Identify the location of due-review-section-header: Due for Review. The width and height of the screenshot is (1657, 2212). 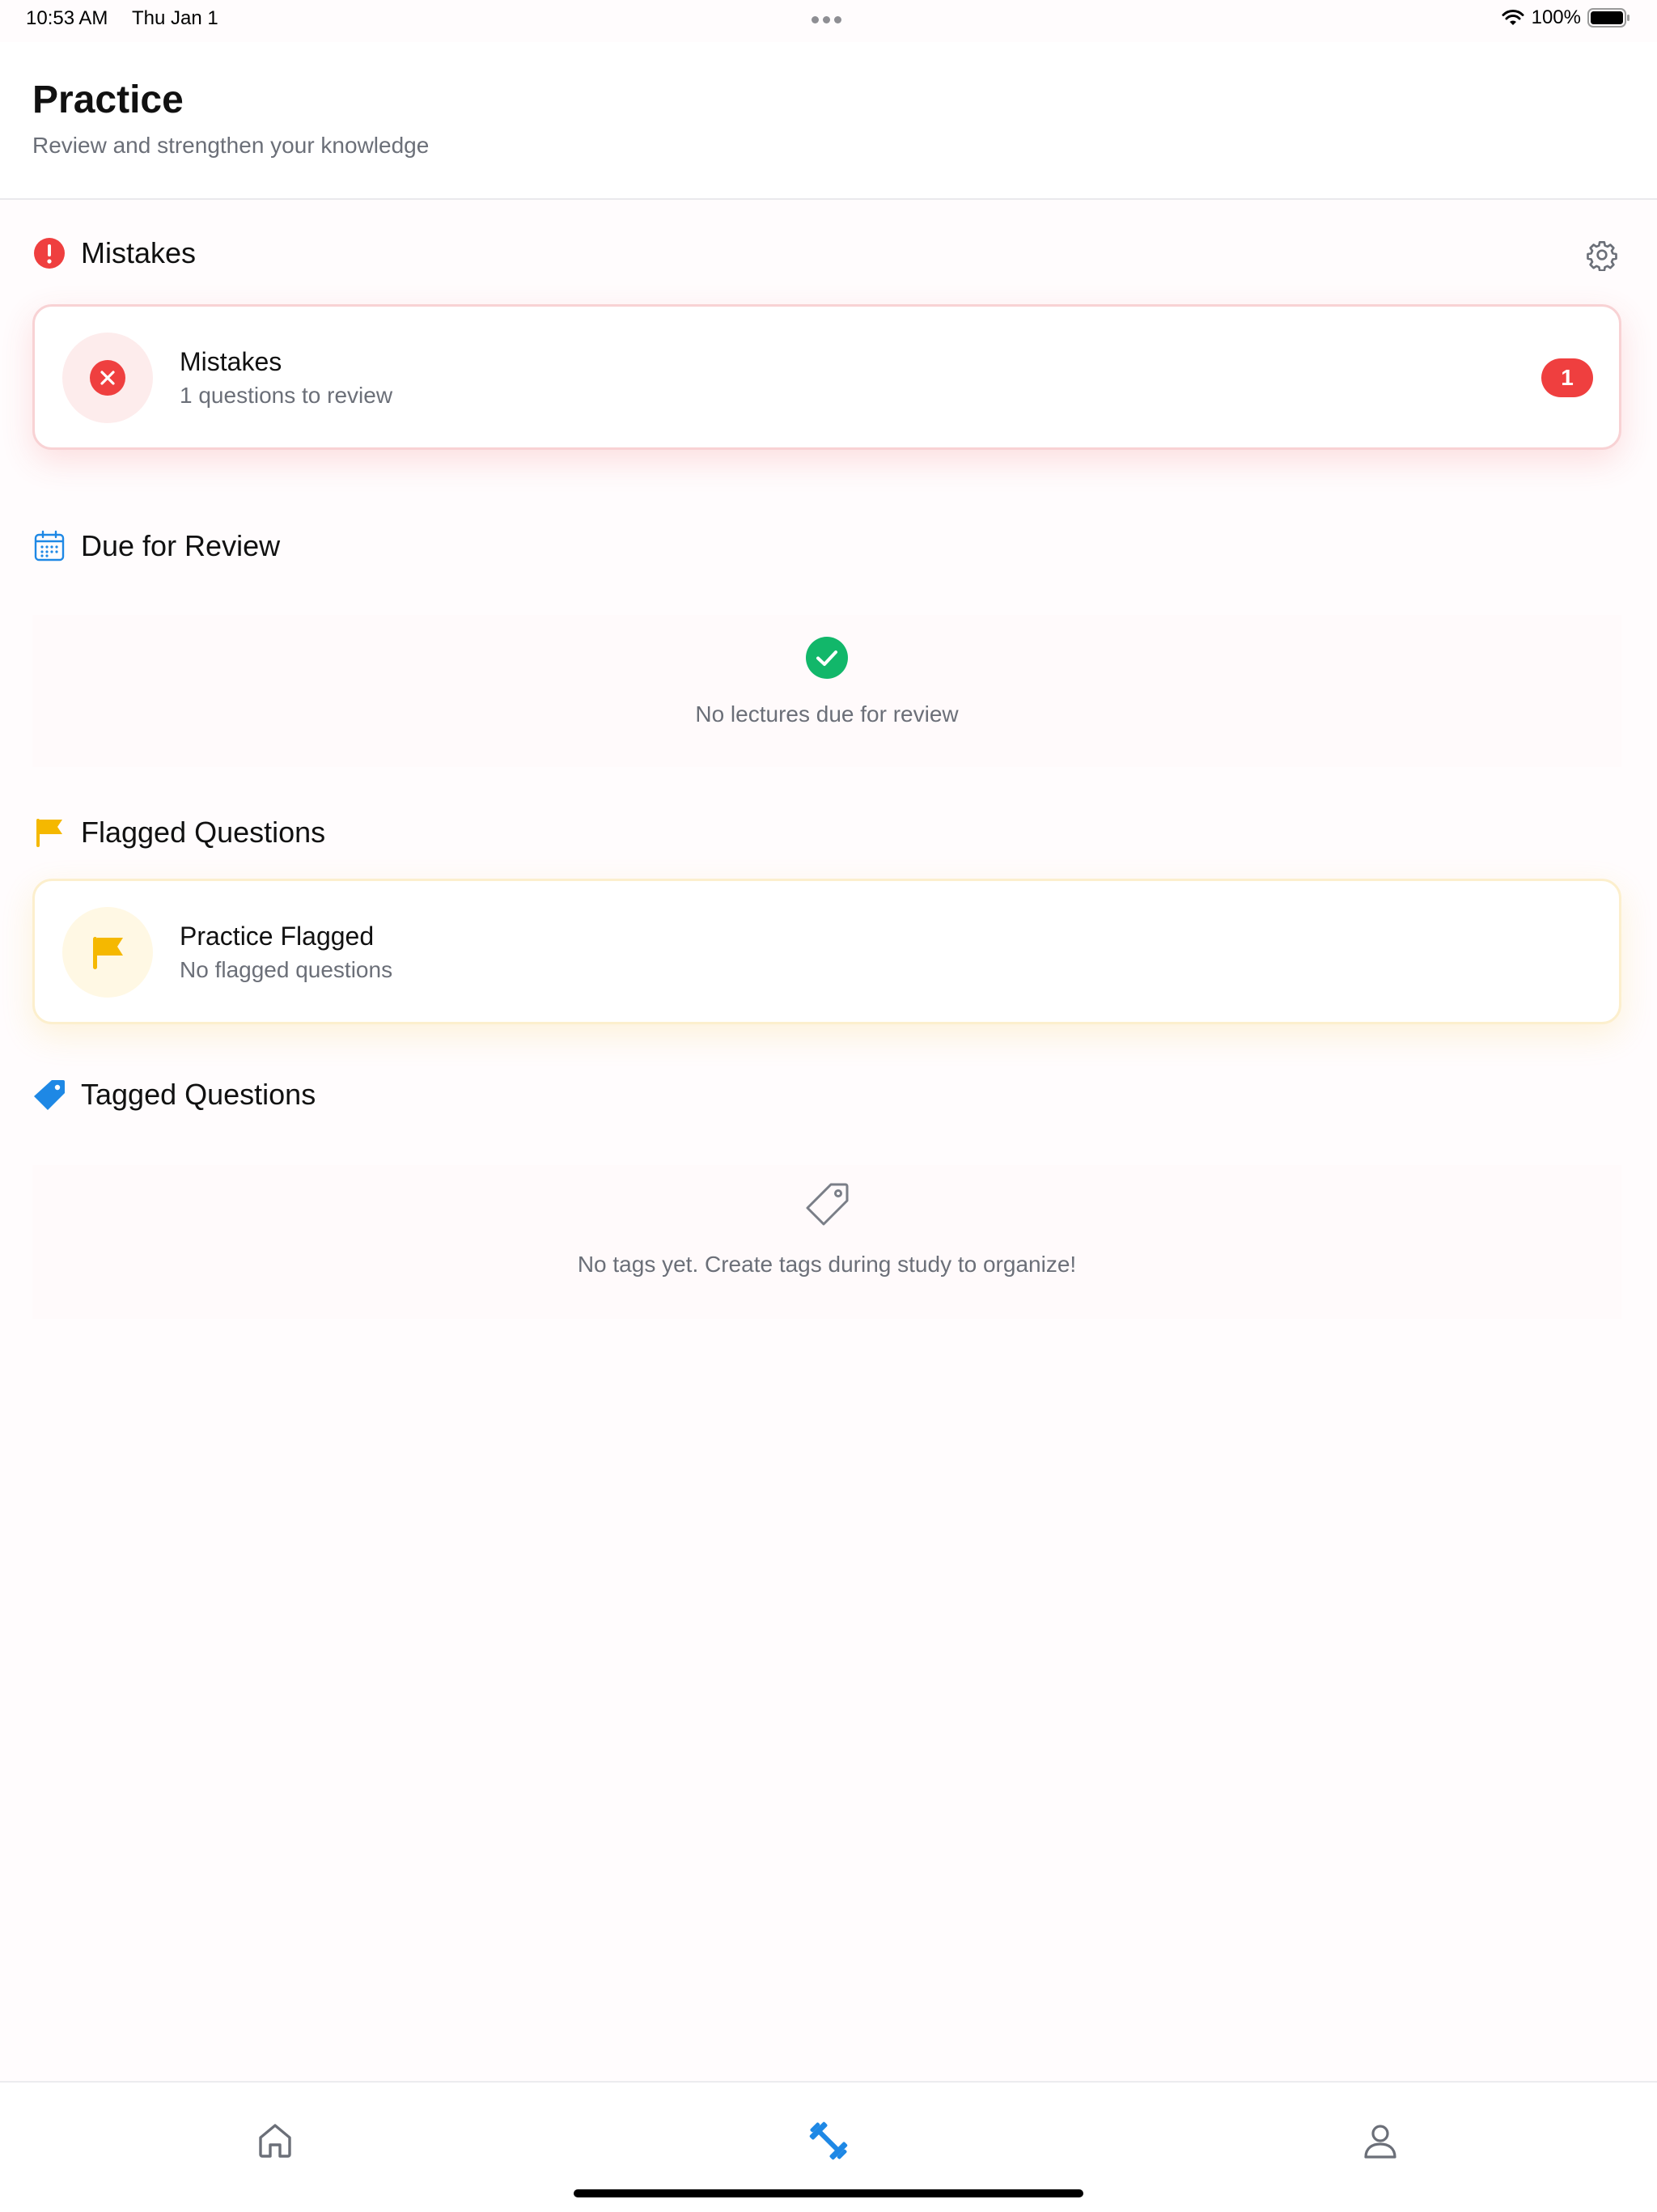
(156, 546).